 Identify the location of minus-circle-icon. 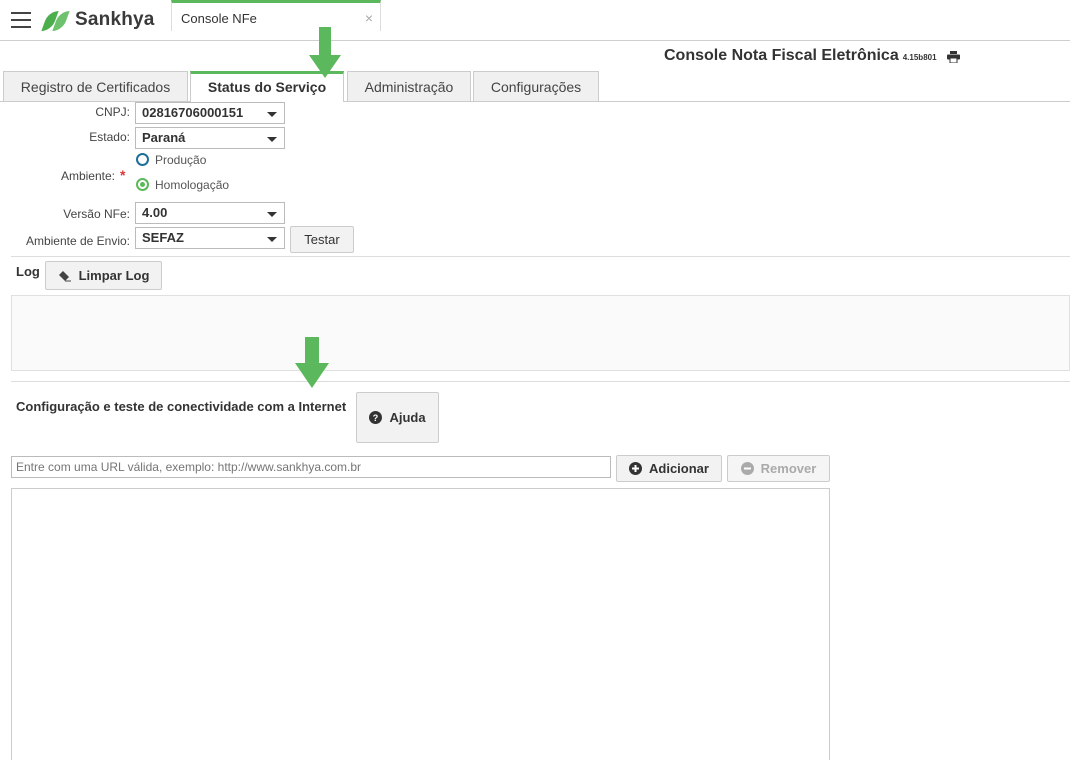
(747, 468).